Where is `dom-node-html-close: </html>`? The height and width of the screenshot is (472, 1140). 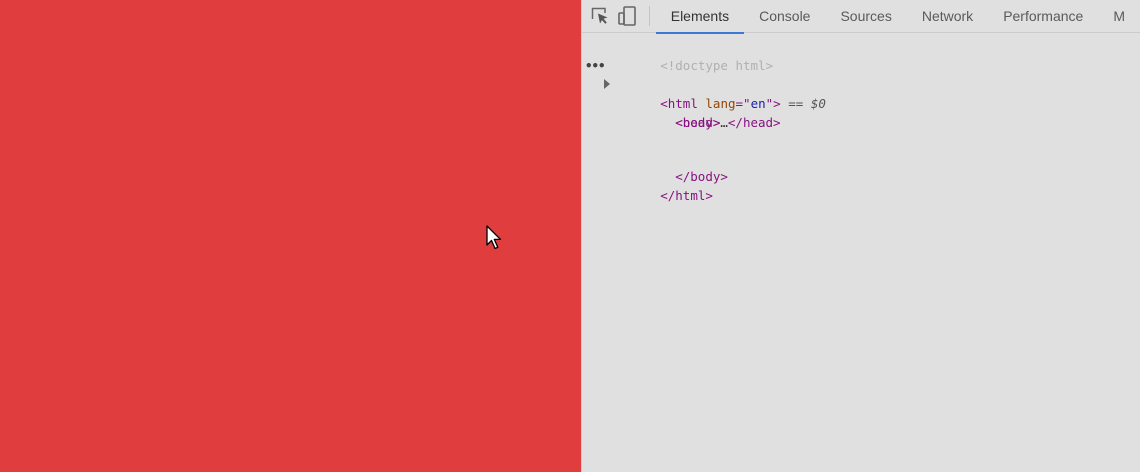
dom-node-html-close: </html> is located at coordinates (861, 185).